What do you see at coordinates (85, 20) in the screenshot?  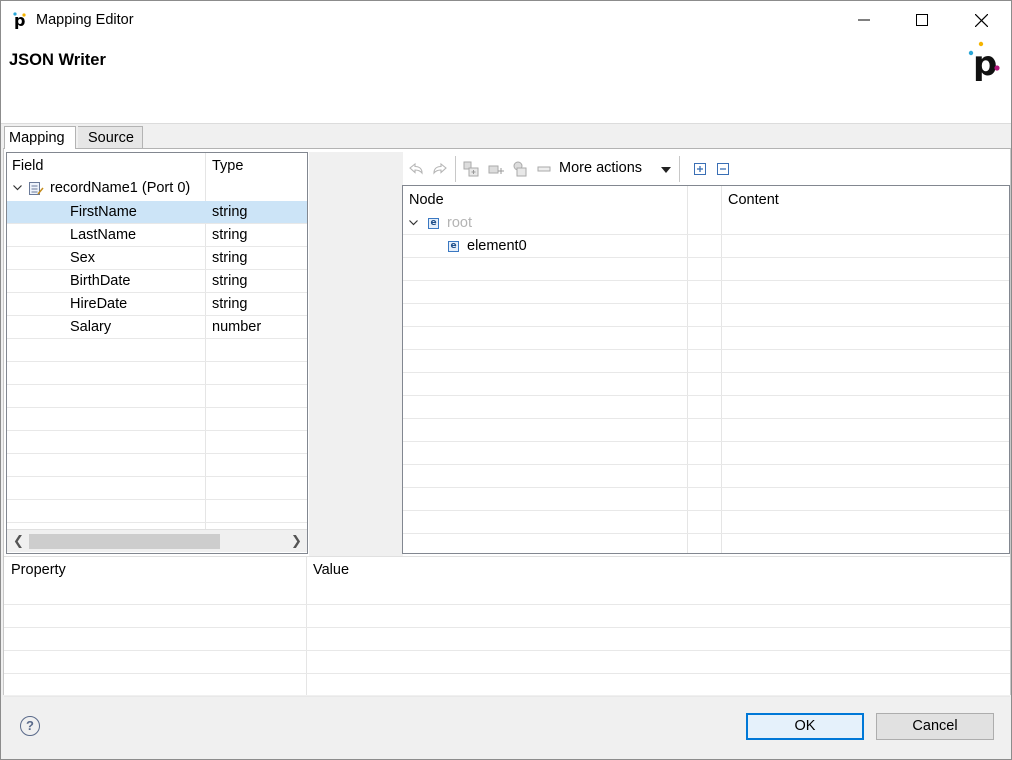 I see `window-title: Mapping Editor` at bounding box center [85, 20].